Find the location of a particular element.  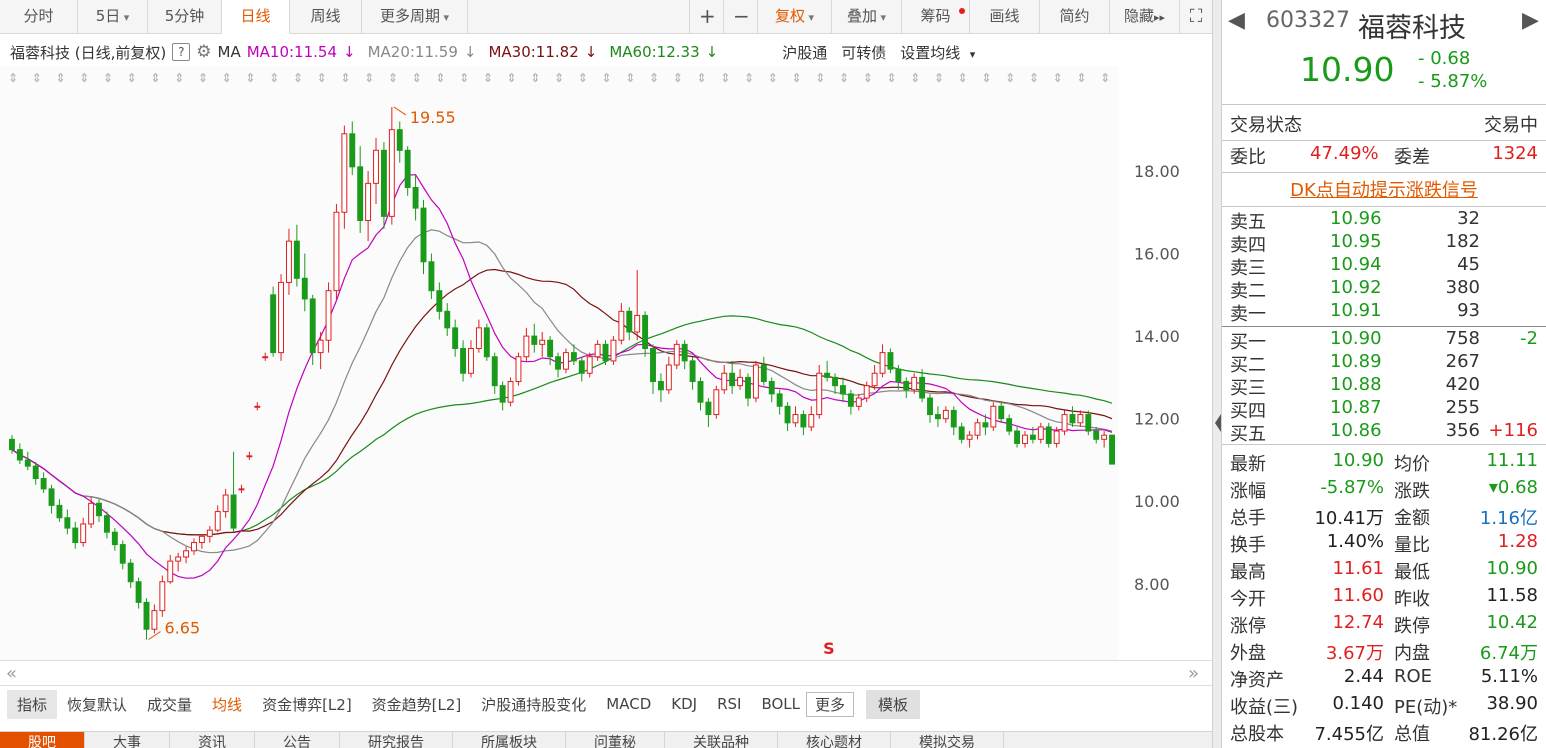

scroll-right-icon: » is located at coordinates (1193, 673).